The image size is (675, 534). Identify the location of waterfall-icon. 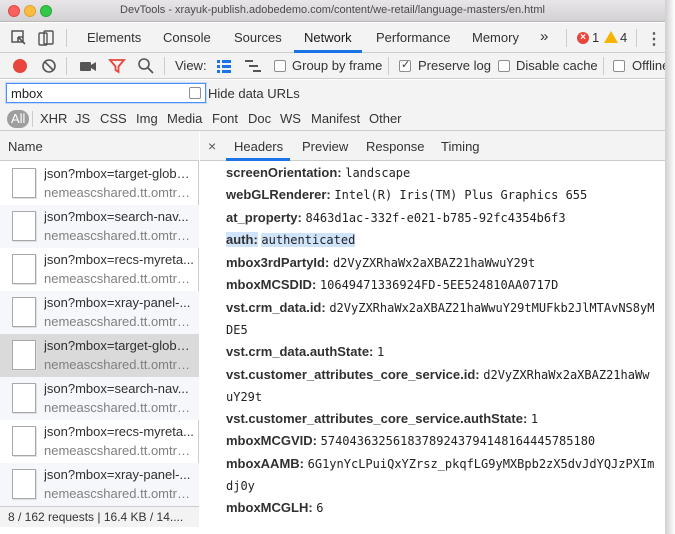
(253, 66).